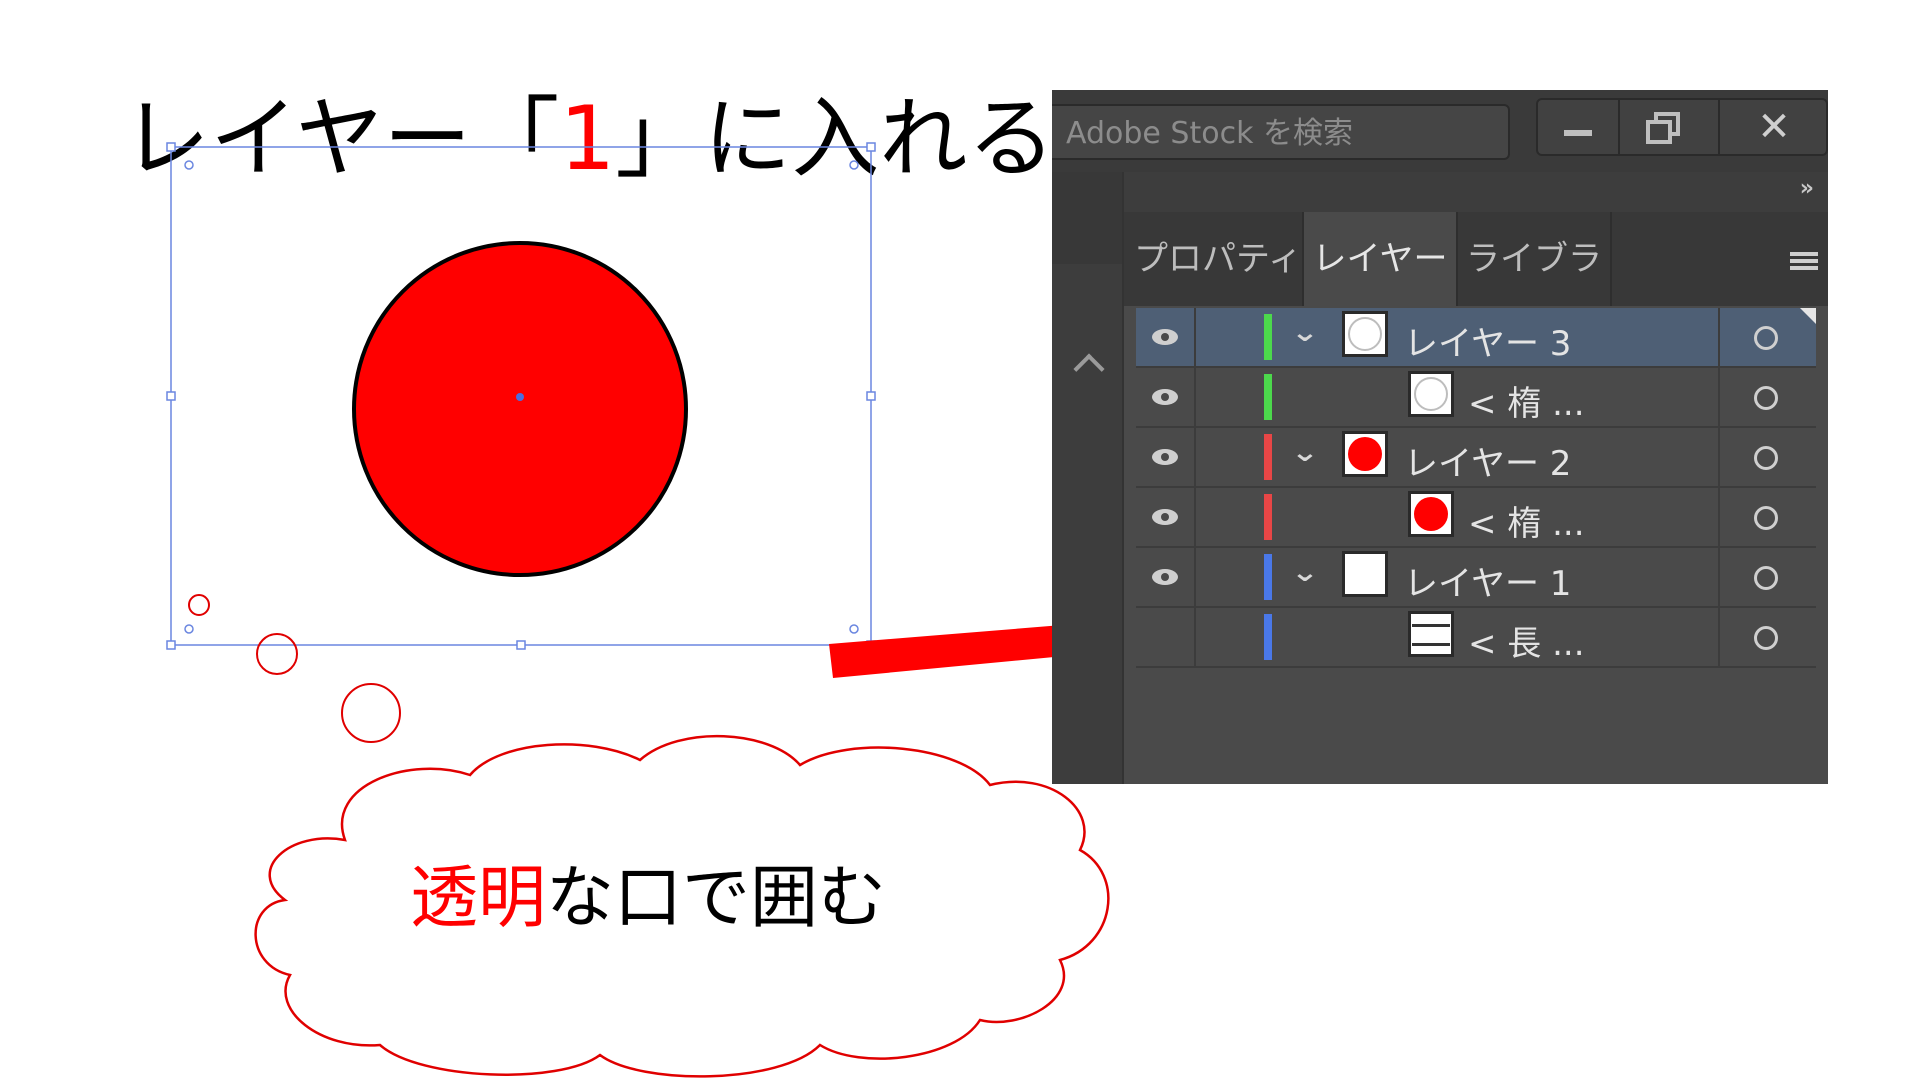 The image size is (1920, 1080). Describe the element at coordinates (1487, 580) in the screenshot. I see `layer-name: レイヤー 1` at that location.